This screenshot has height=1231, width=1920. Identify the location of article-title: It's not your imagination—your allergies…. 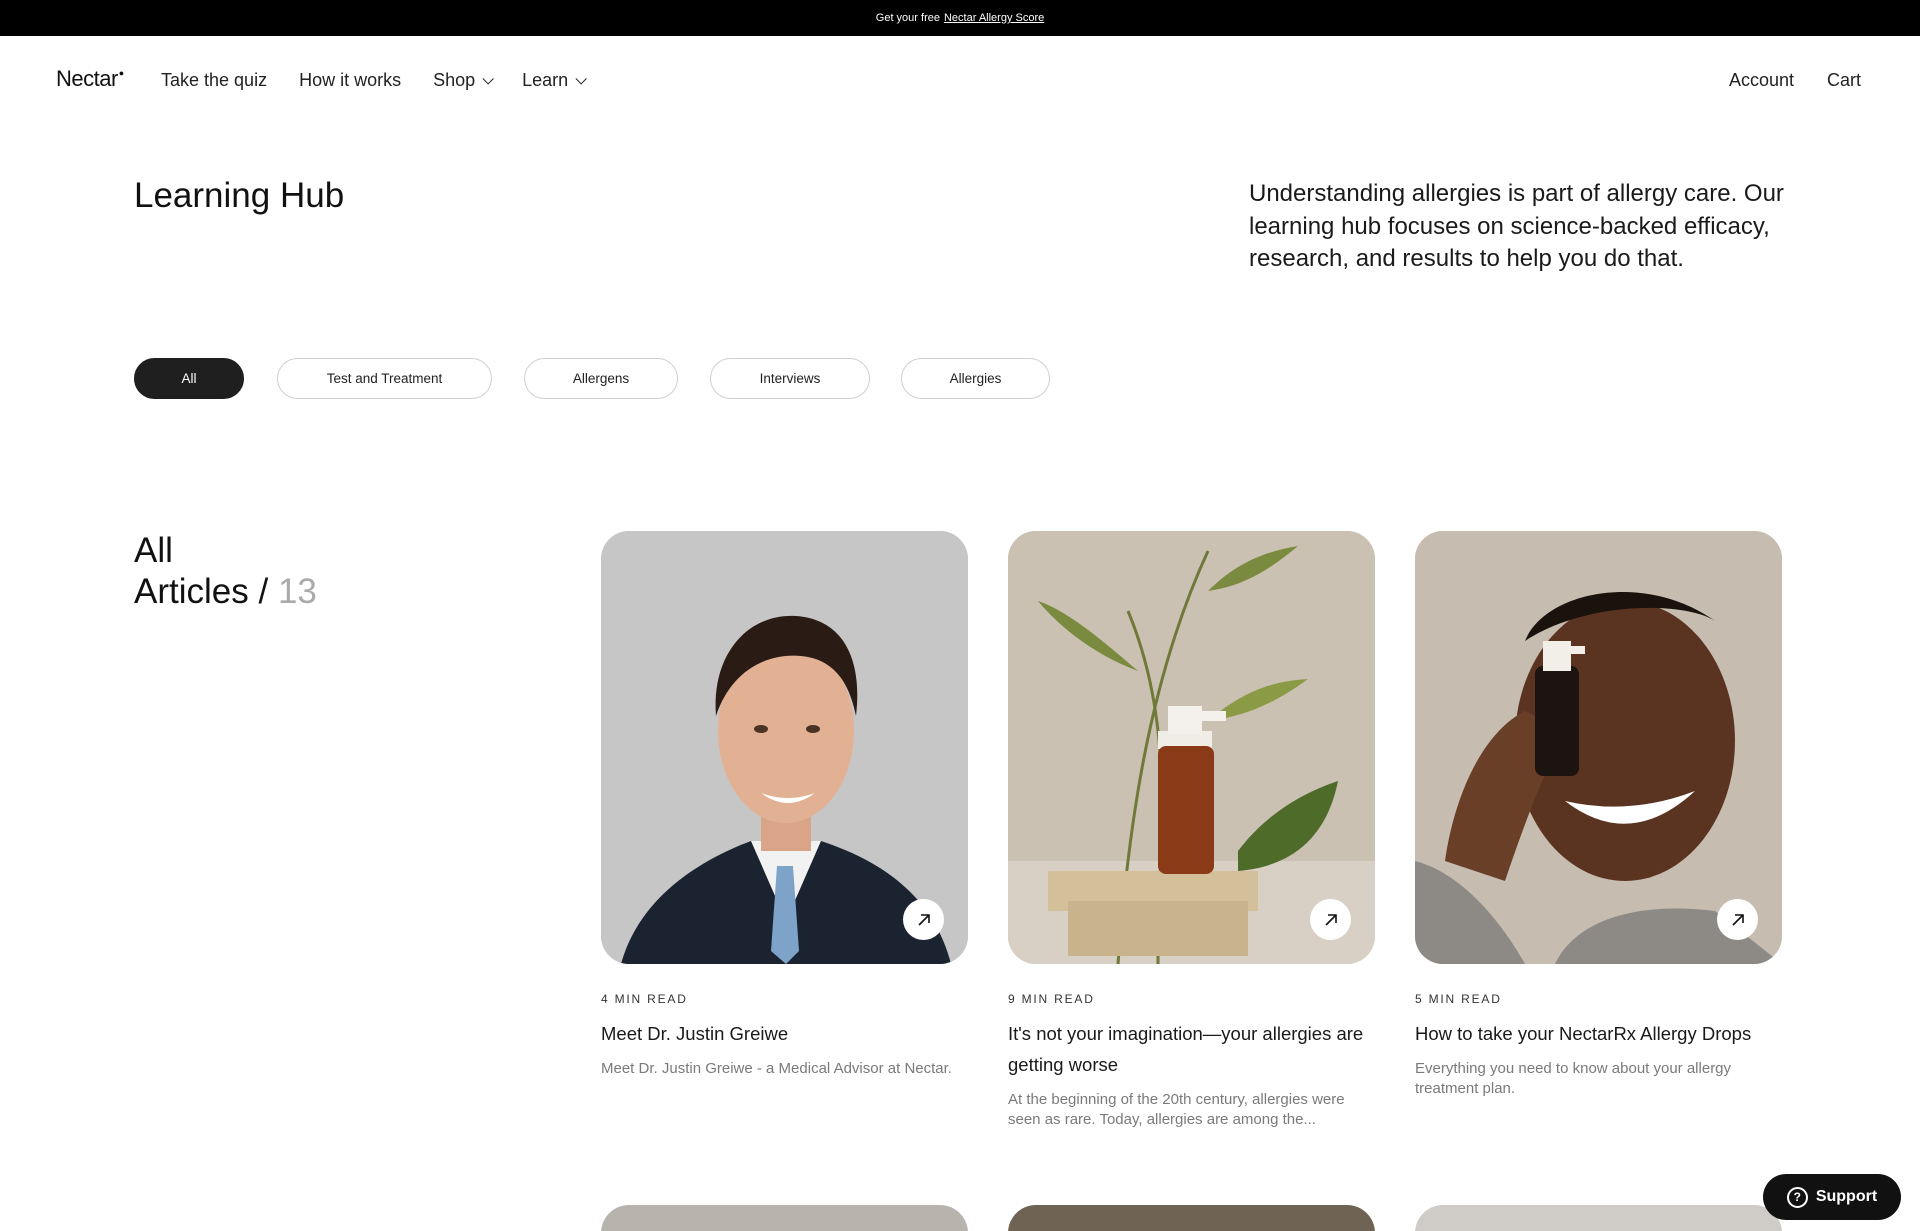
(1191, 1049).